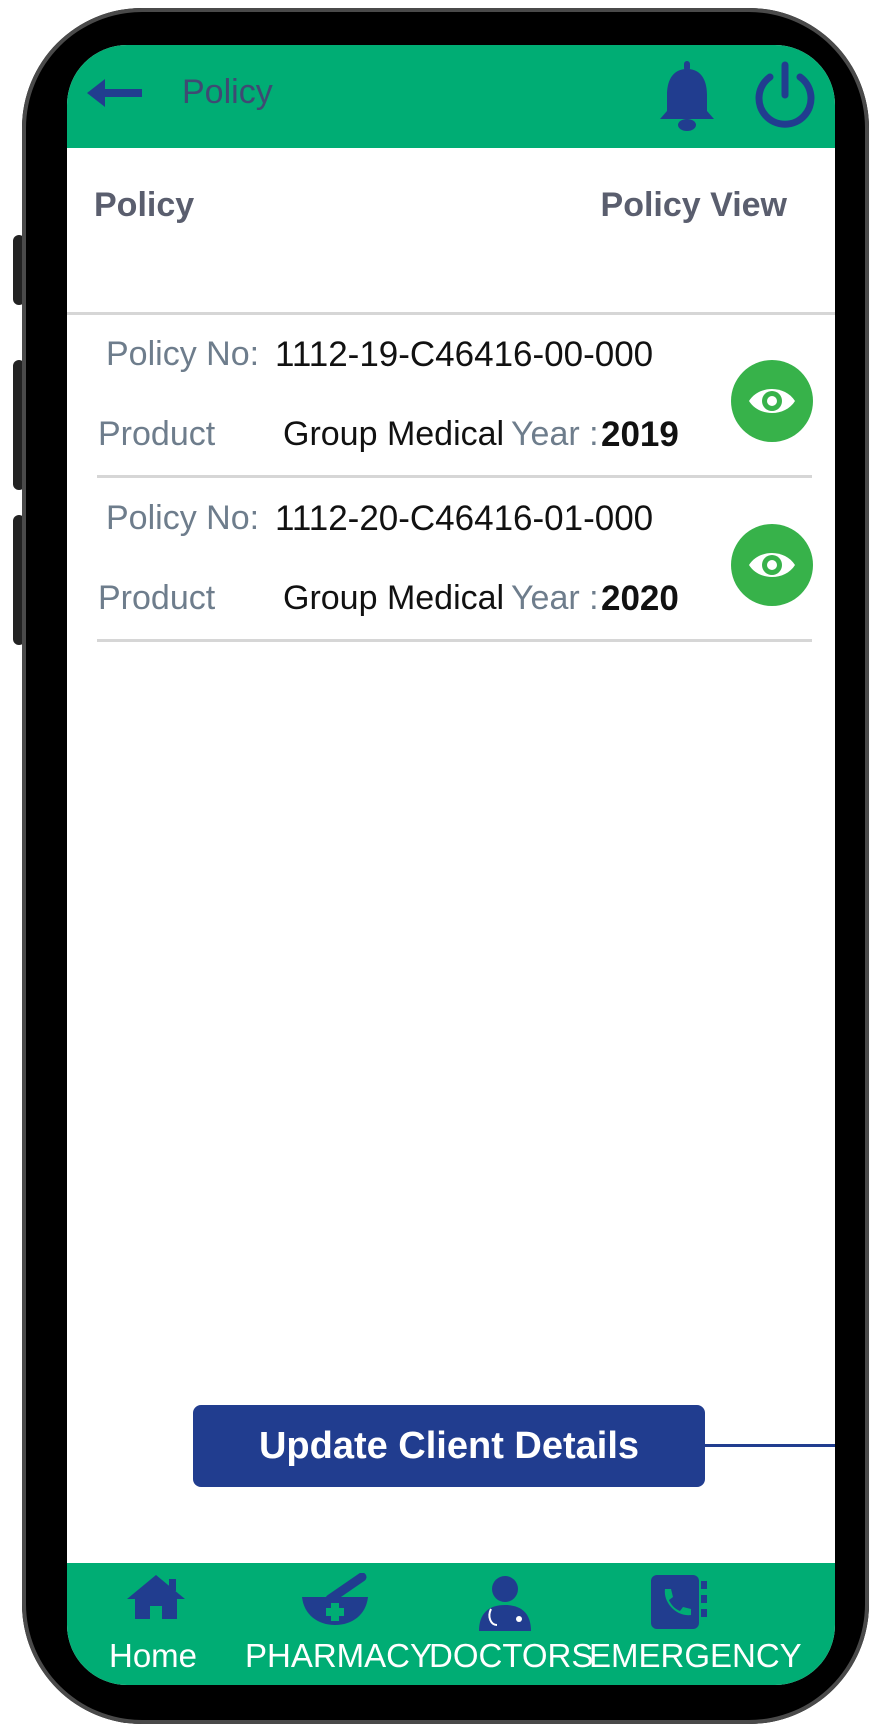 The height and width of the screenshot is (1731, 869). I want to click on header-policy-view-label: Policy View, so click(693, 205).